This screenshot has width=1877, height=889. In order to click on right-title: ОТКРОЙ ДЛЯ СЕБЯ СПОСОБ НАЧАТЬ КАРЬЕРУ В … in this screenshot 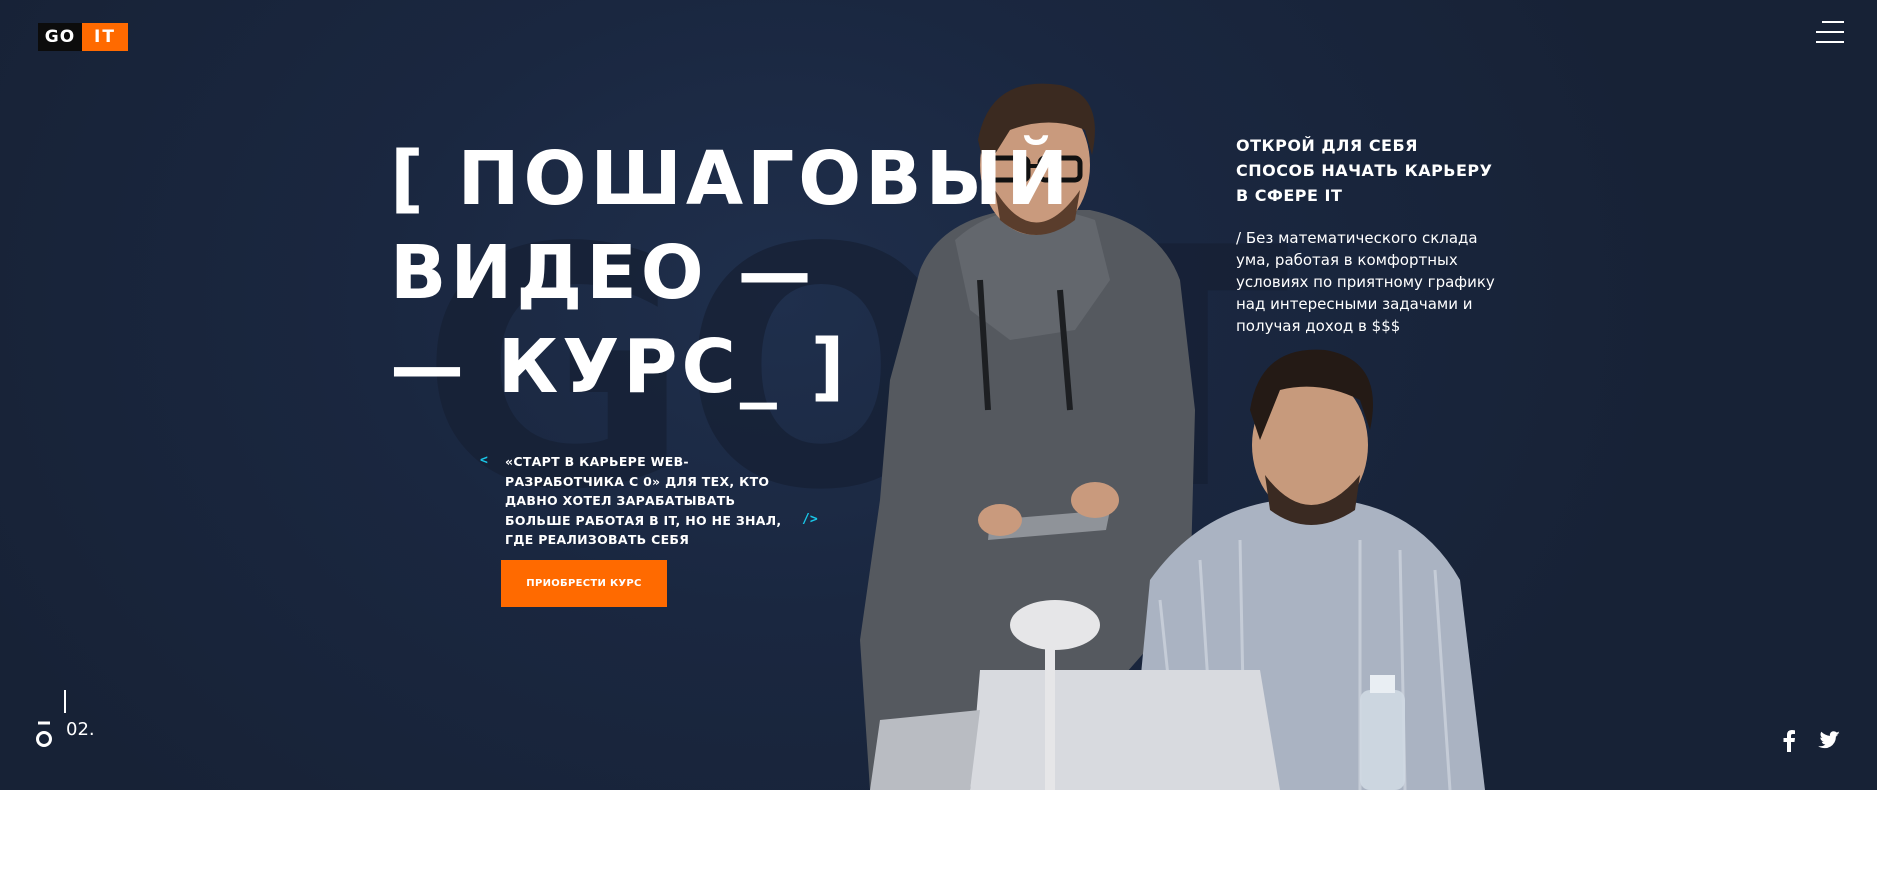, I will do `click(1364, 170)`.